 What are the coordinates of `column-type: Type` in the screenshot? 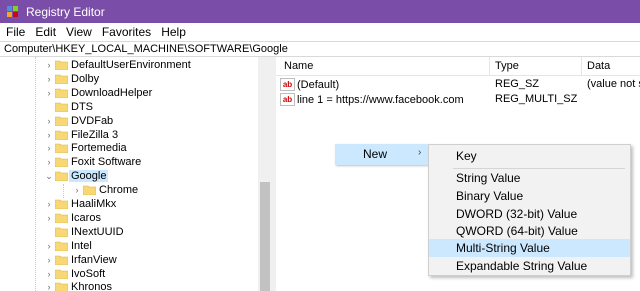 It's located at (507, 66).